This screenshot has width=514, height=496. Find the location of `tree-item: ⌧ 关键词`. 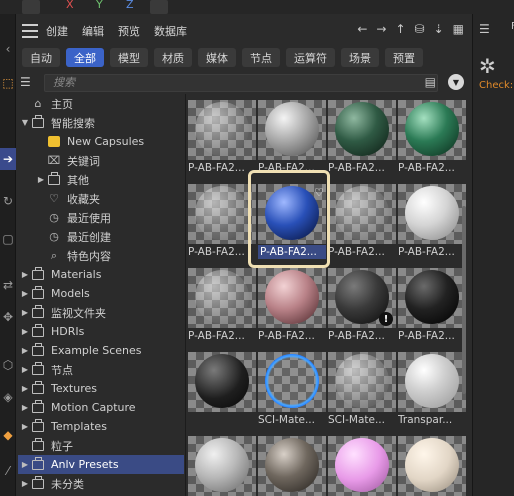

tree-item: ⌧ 关键词 is located at coordinates (101, 160).